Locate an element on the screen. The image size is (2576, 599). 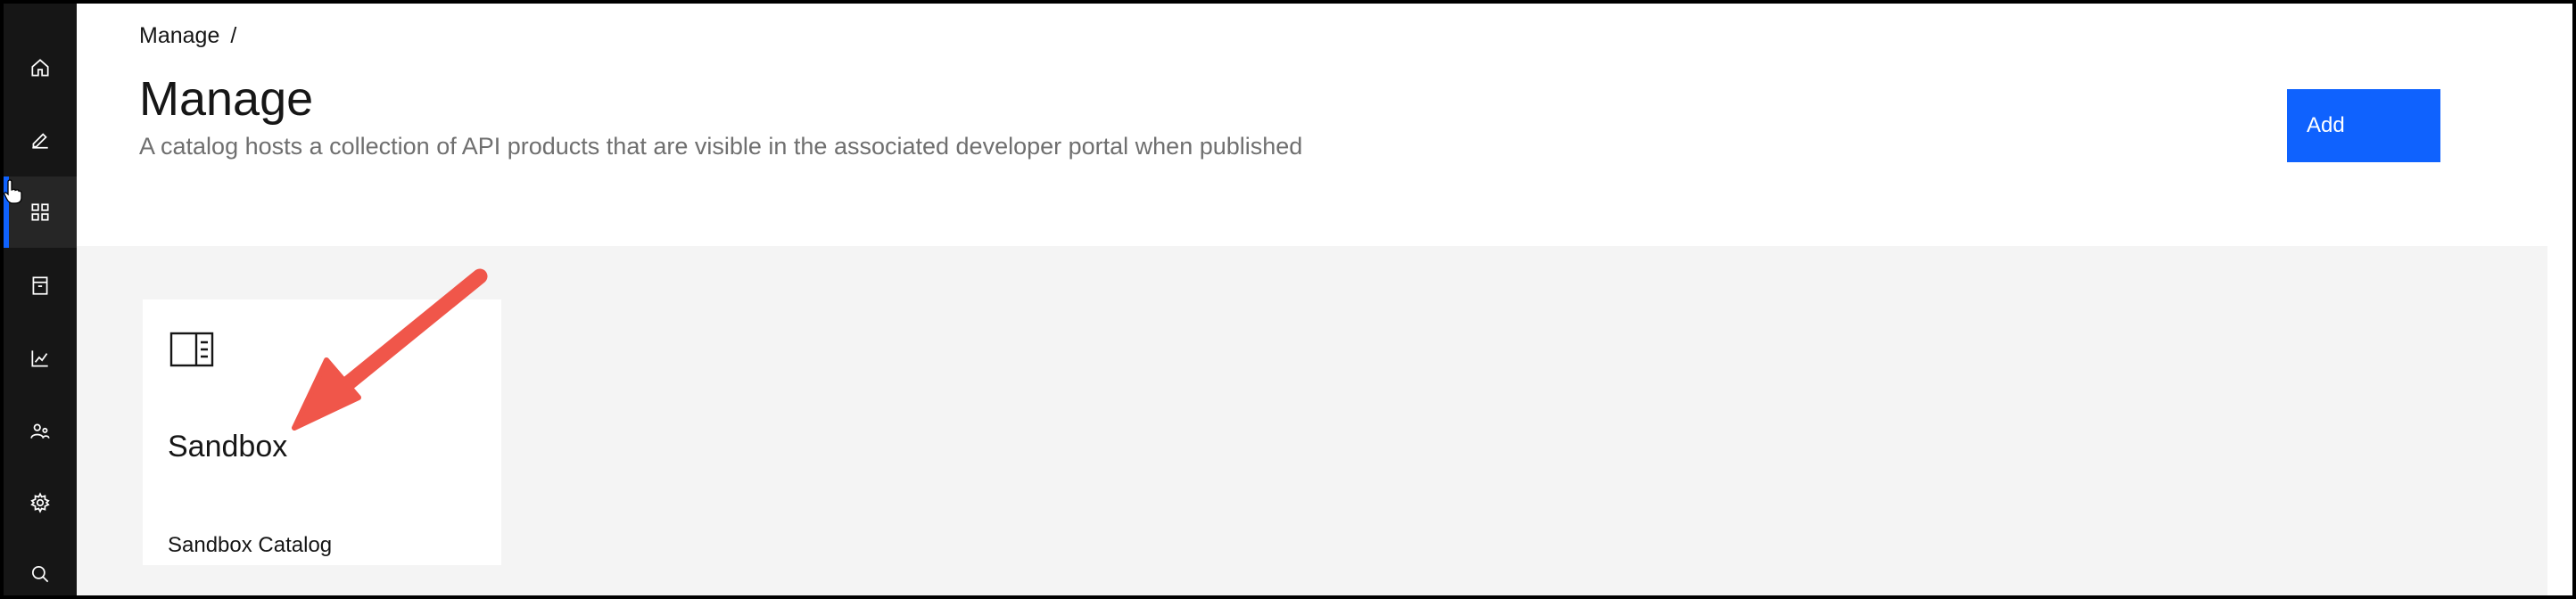
analytics-icon is located at coordinates (39, 358).